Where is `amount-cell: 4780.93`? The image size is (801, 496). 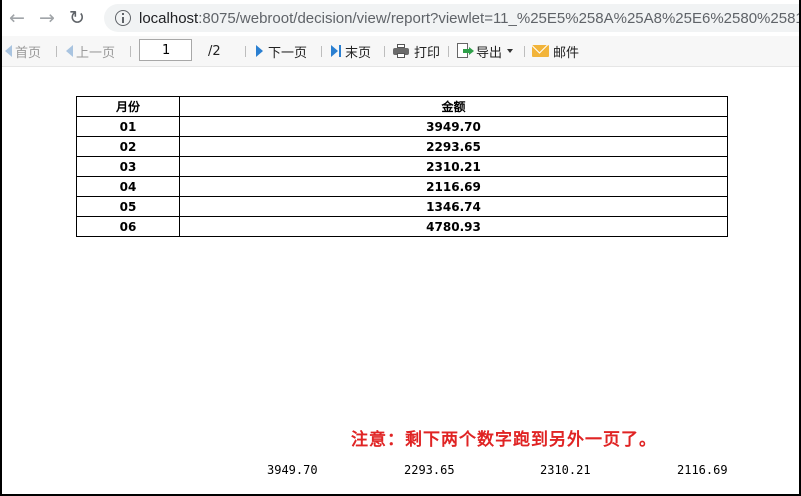
amount-cell: 4780.93 is located at coordinates (453, 226).